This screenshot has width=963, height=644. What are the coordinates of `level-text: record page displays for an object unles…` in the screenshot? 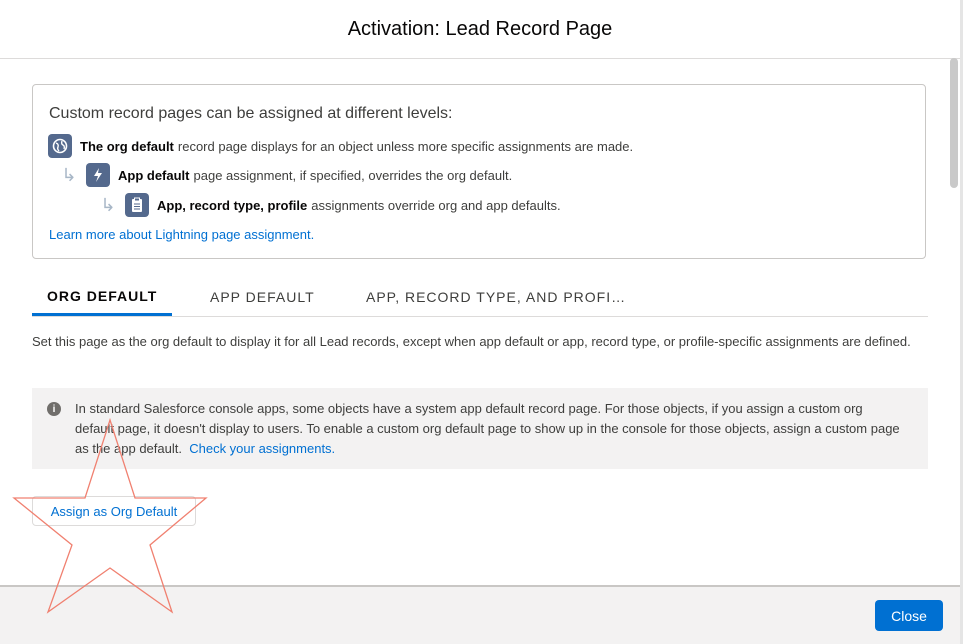 It's located at (405, 146).